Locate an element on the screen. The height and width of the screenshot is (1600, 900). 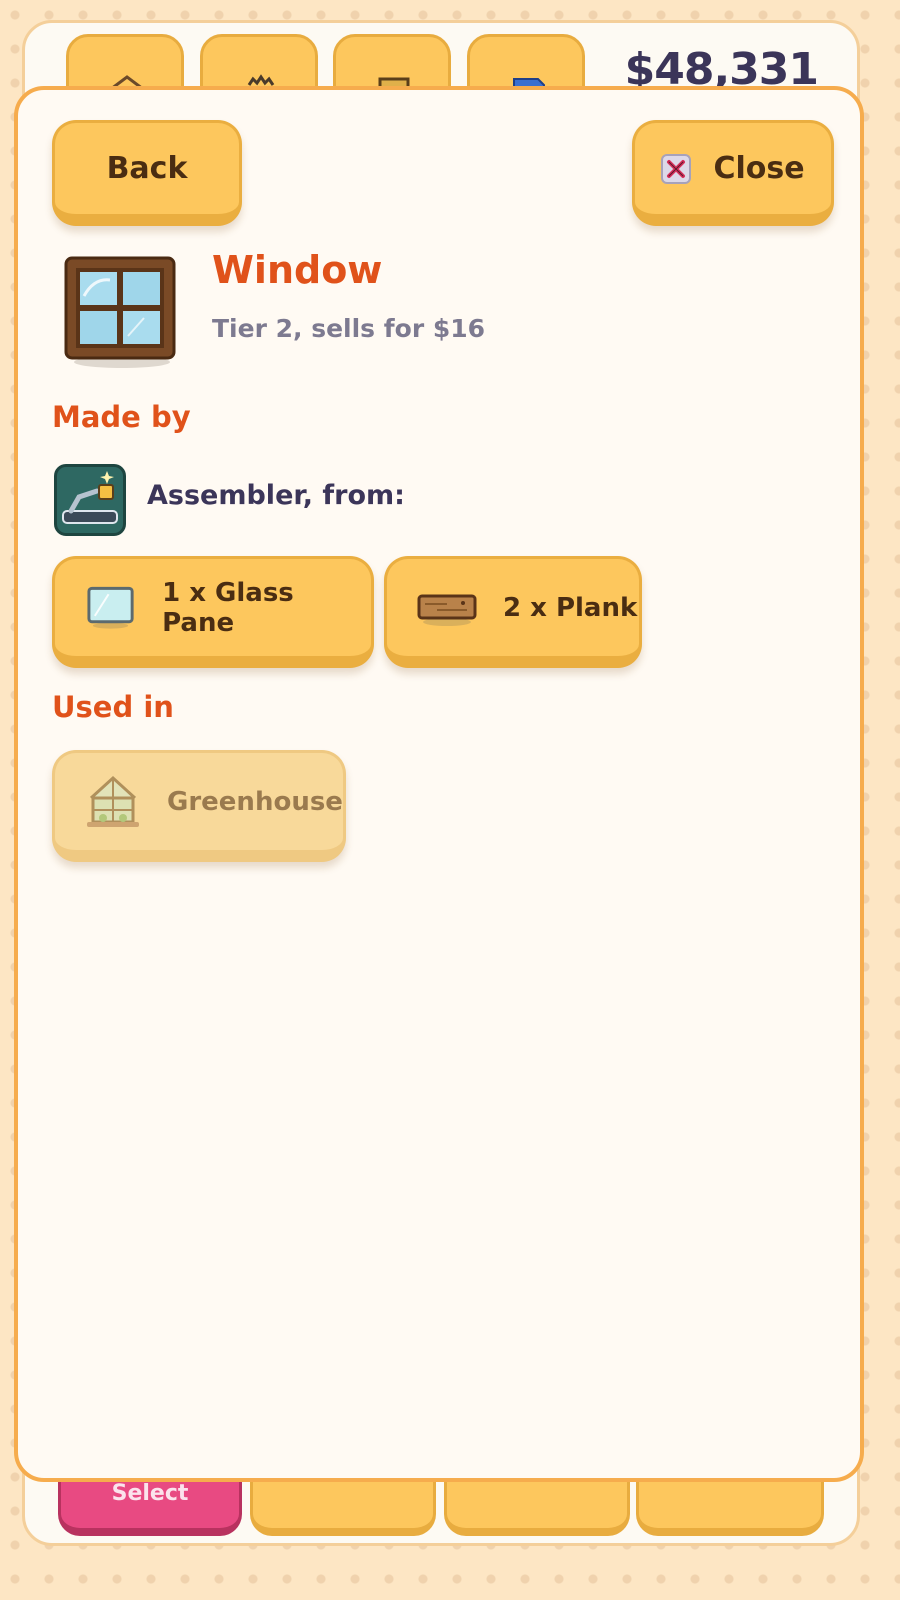
greenhouse-icon is located at coordinates (113, 801).